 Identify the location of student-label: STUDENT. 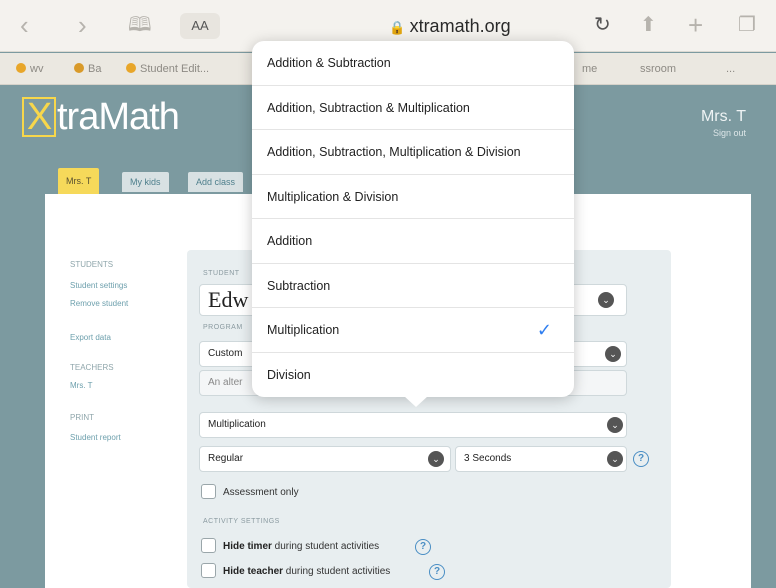
(221, 273).